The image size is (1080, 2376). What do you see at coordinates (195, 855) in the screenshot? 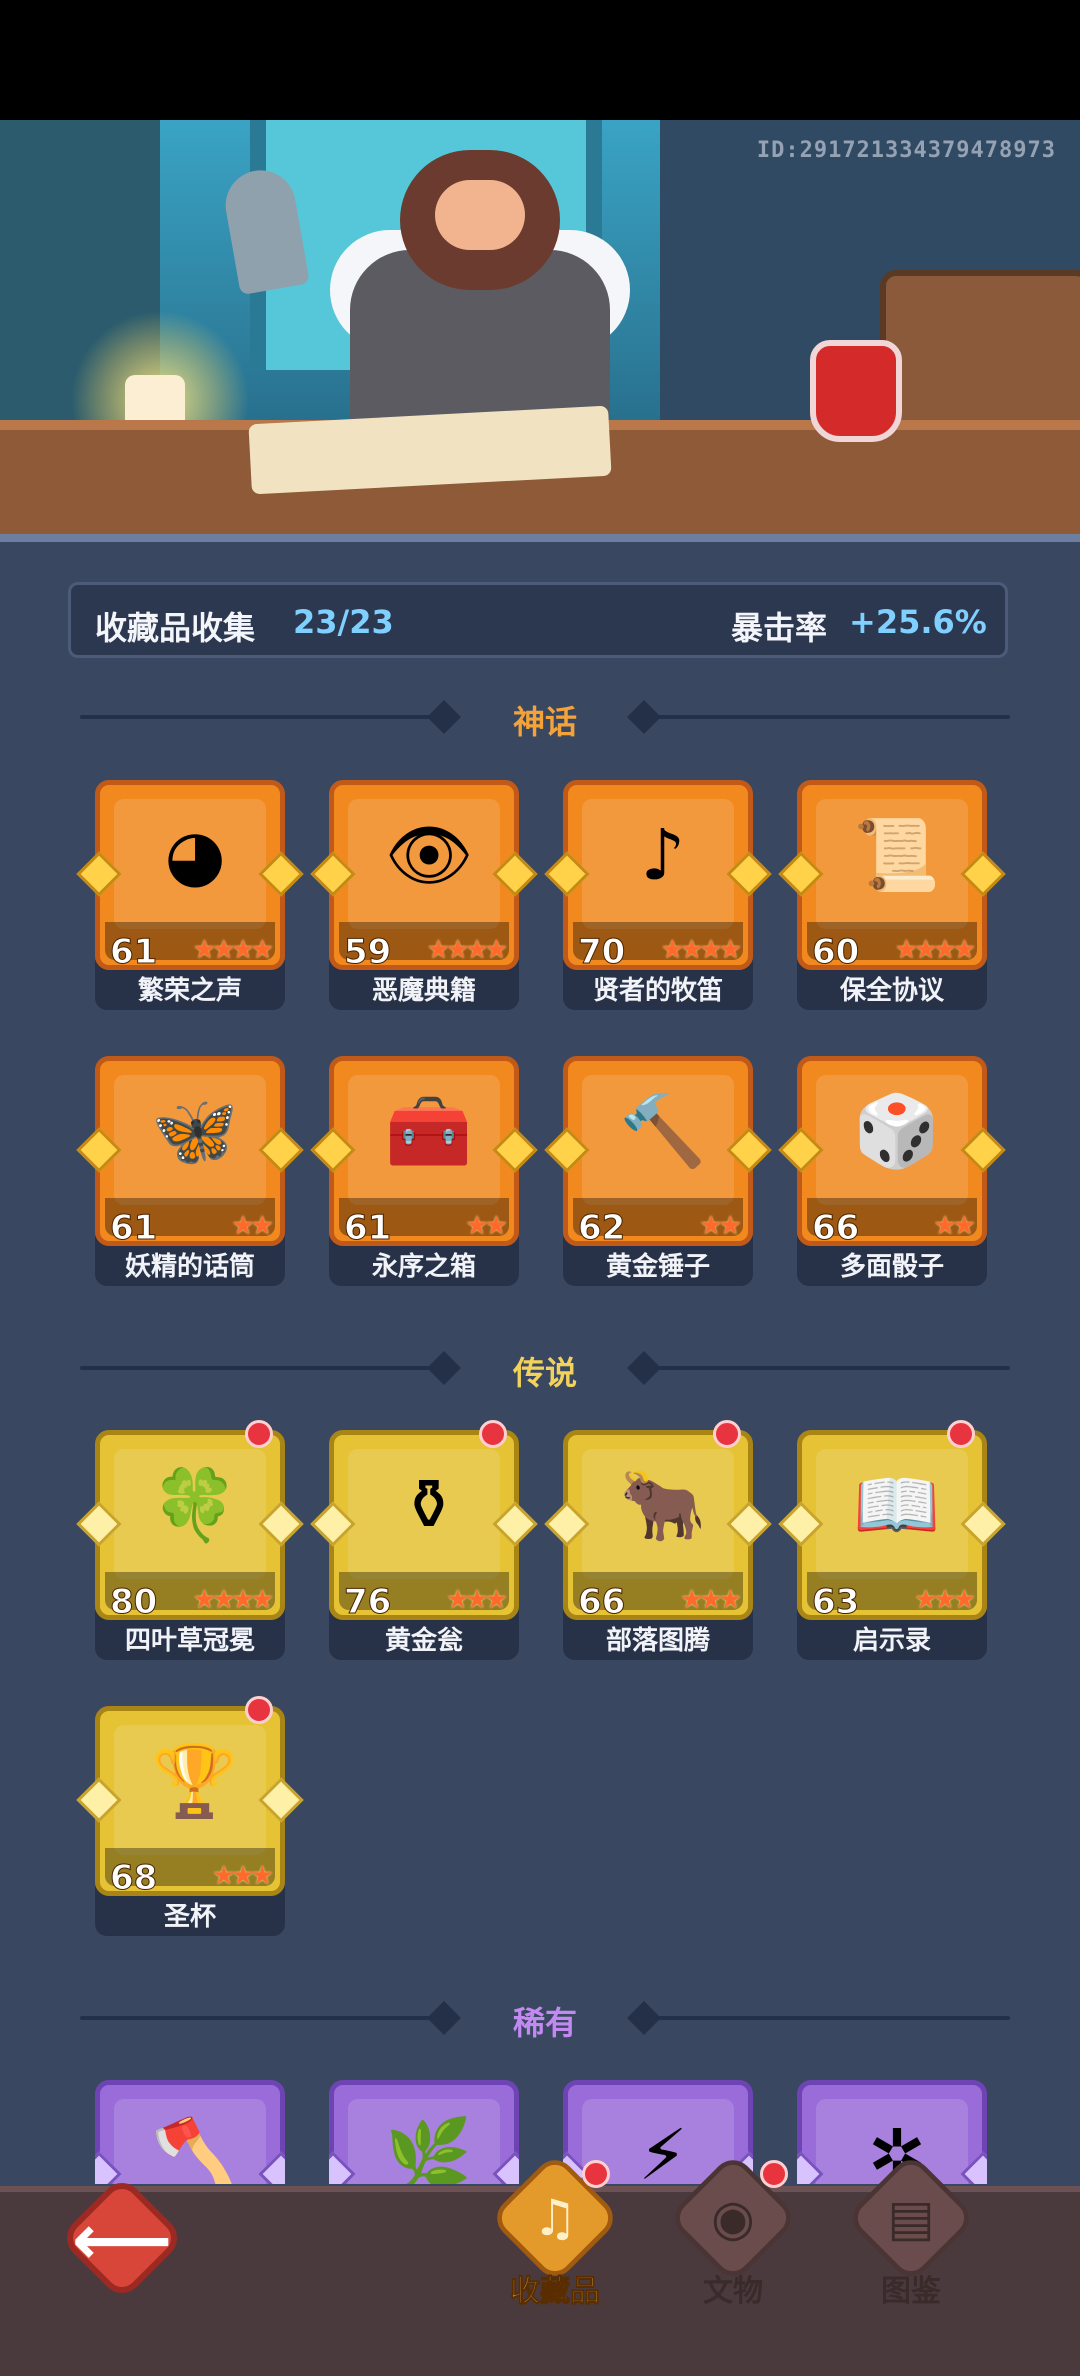
I see `blue-spirit-icon: ◕` at bounding box center [195, 855].